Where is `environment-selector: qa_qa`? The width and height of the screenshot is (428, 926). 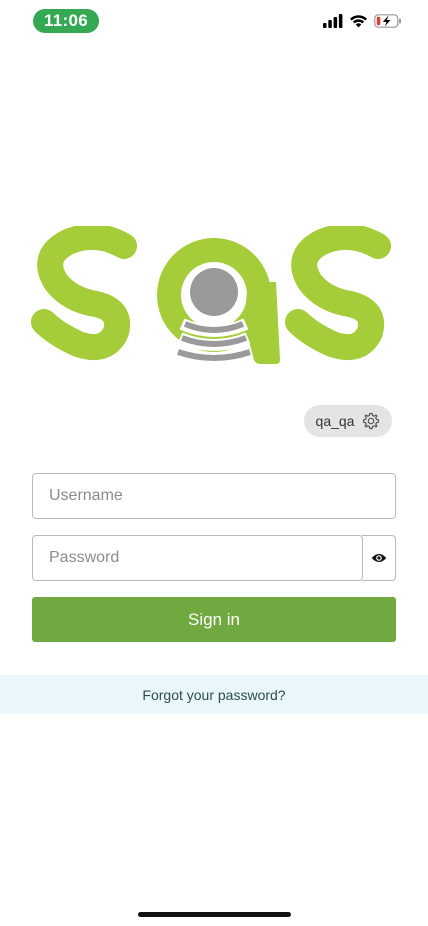 environment-selector: qa_qa is located at coordinates (348, 421).